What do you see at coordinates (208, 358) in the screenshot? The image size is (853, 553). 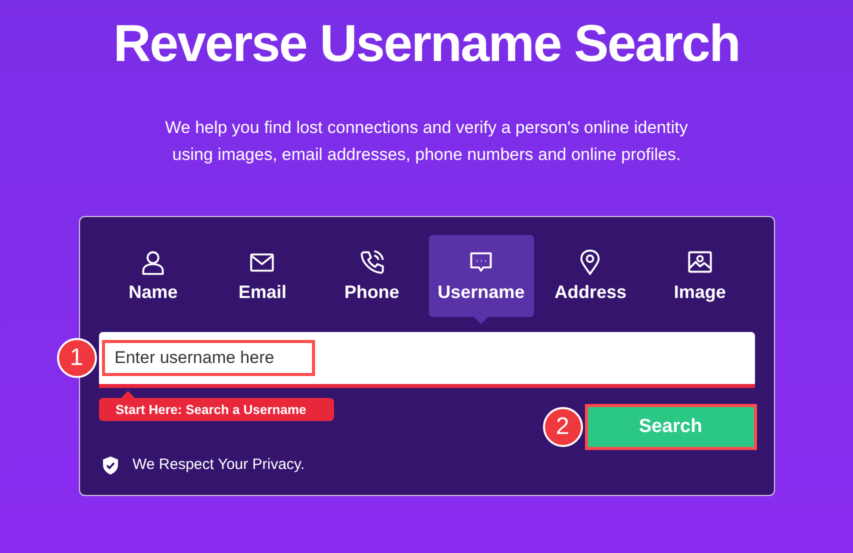 I see `username-field: Enter username here` at bounding box center [208, 358].